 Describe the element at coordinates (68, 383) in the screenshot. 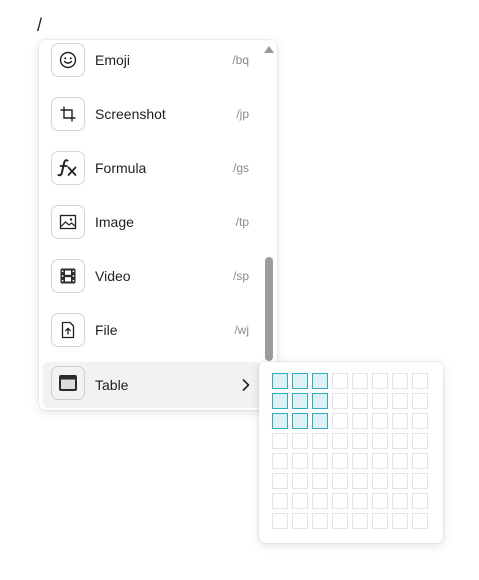

I see `table-icon` at that location.